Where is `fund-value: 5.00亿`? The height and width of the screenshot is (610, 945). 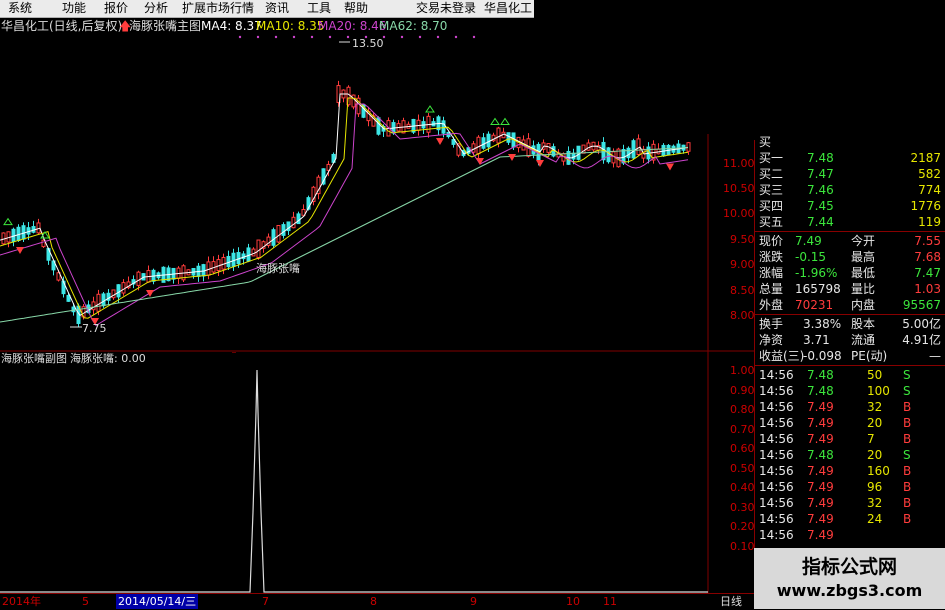 fund-value: 5.00亿 is located at coordinates (921, 324).